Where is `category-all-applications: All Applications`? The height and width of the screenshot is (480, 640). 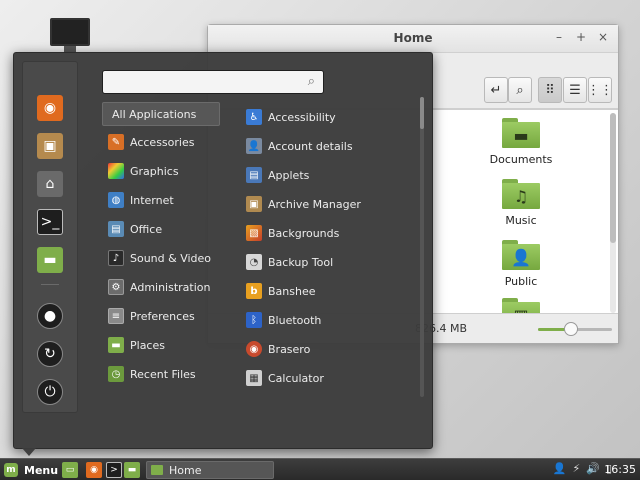
category-all-applications: All Applications is located at coordinates (161, 114).